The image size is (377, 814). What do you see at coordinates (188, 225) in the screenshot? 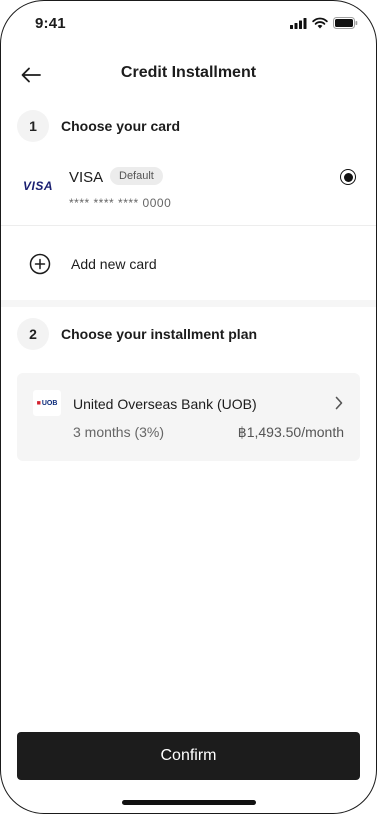
I see `divider` at bounding box center [188, 225].